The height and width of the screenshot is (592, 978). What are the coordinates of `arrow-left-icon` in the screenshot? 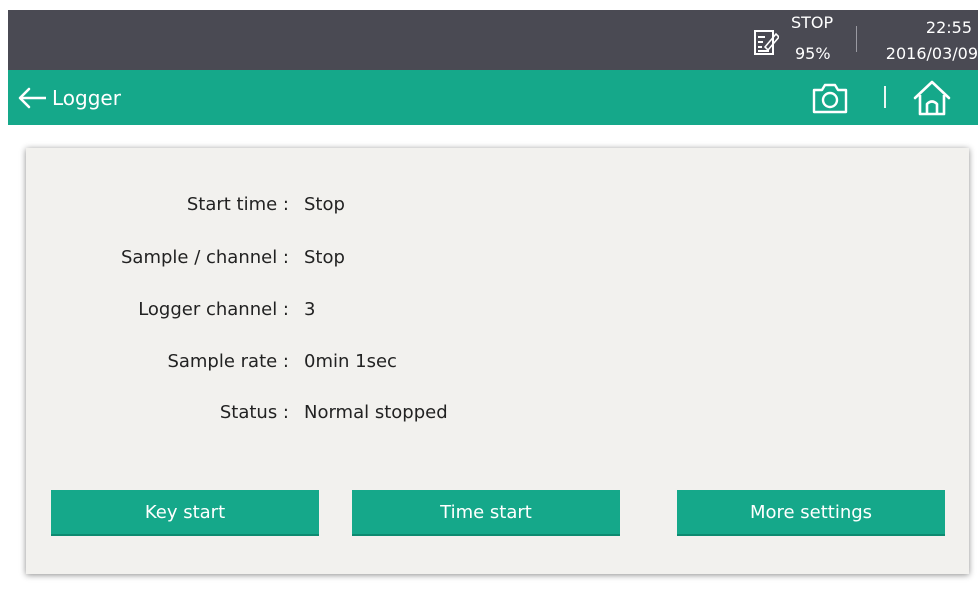 It's located at (32, 98).